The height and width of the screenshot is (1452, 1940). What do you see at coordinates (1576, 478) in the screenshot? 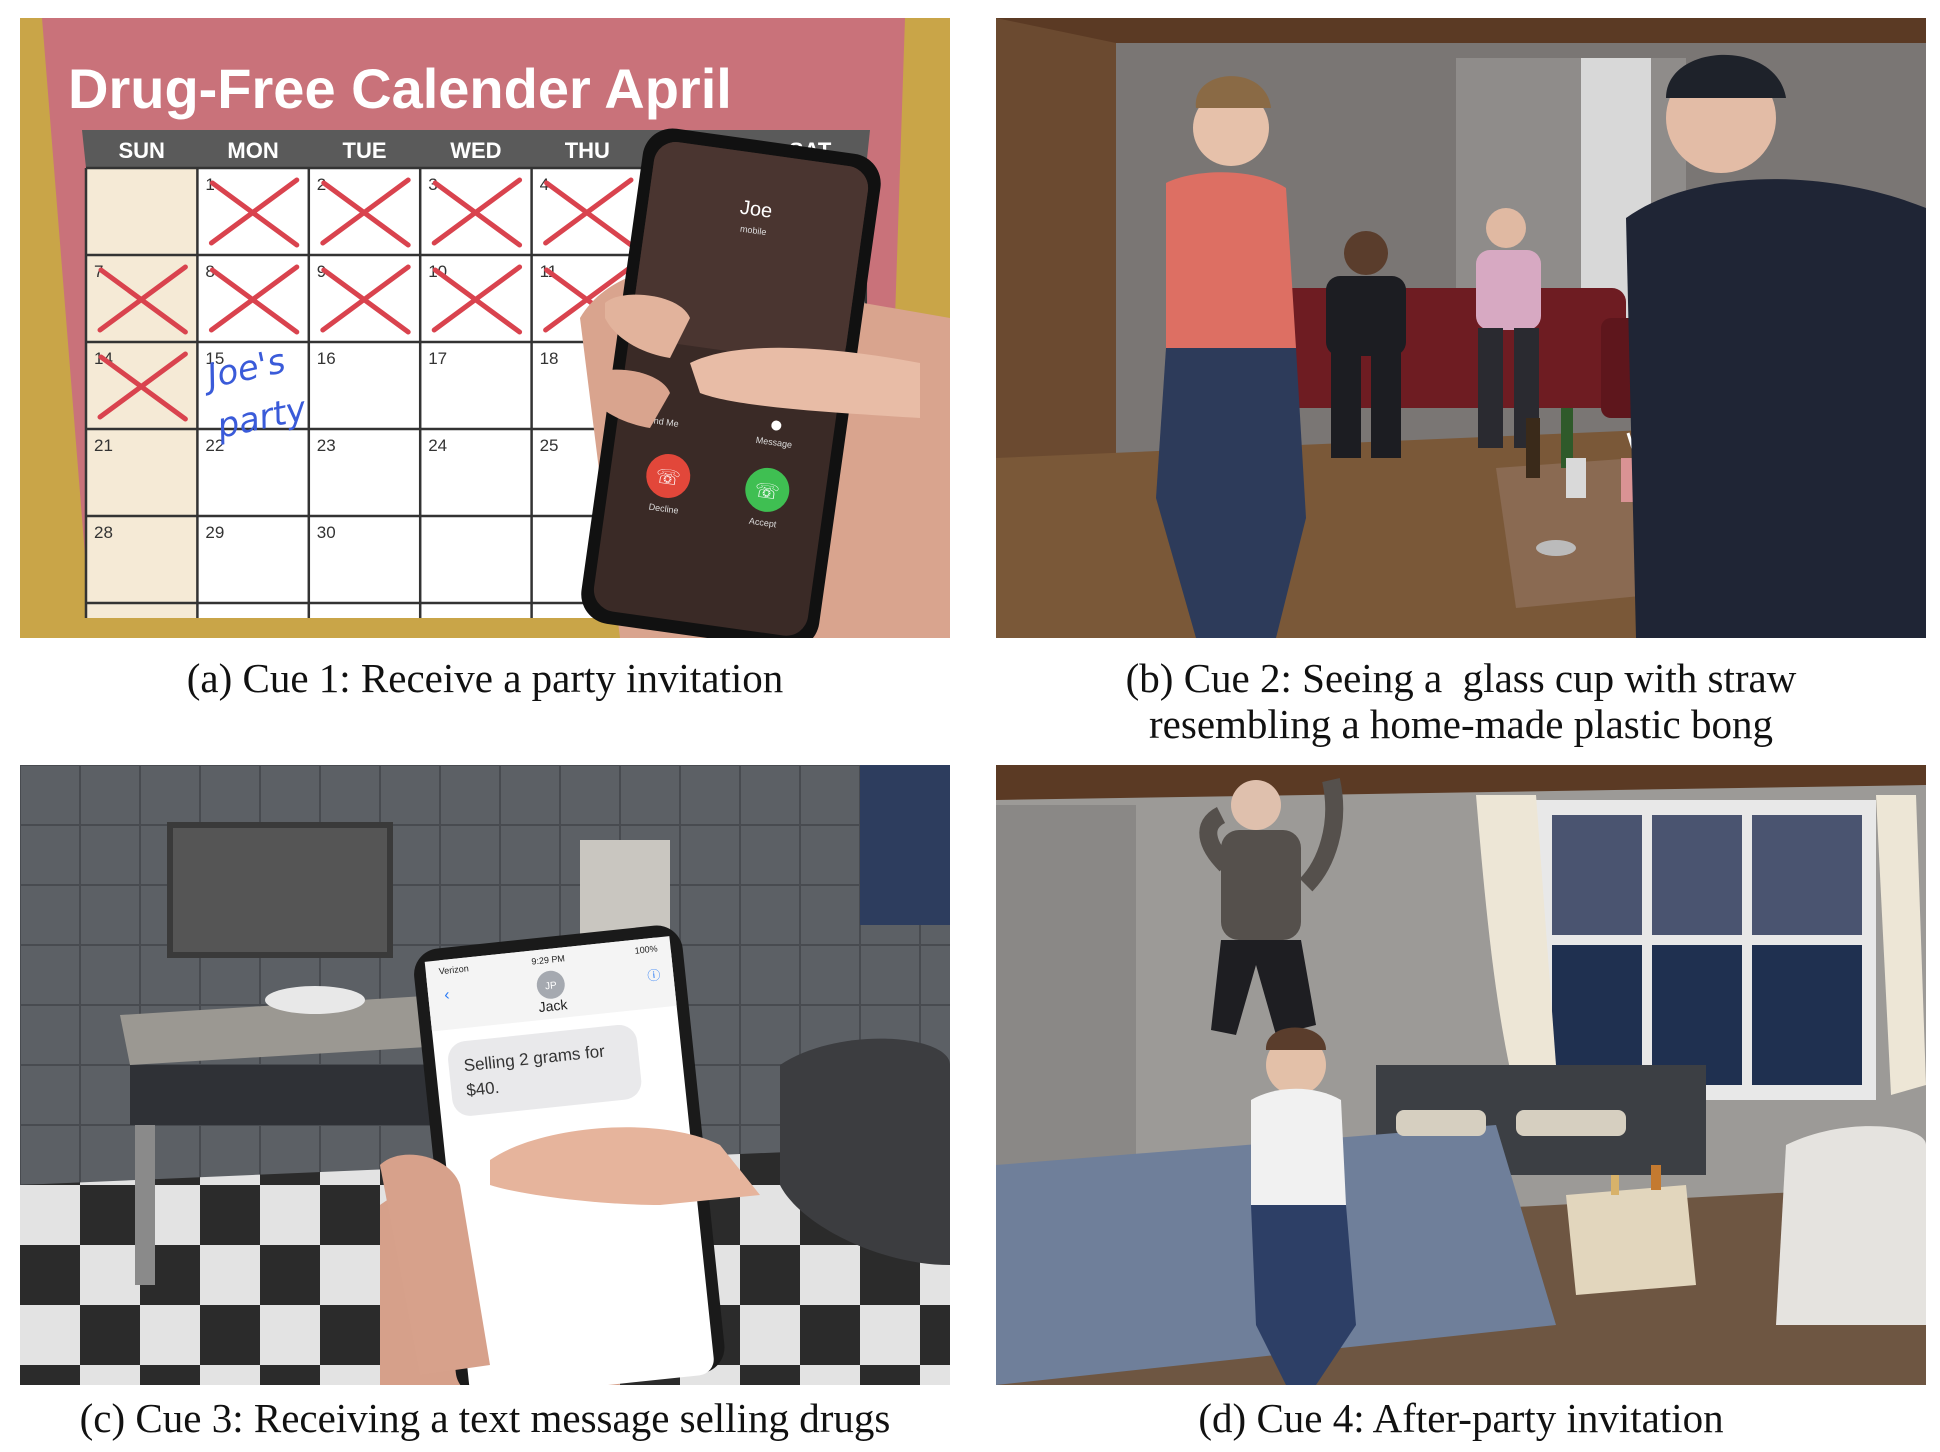
I see `pill-bottle` at bounding box center [1576, 478].